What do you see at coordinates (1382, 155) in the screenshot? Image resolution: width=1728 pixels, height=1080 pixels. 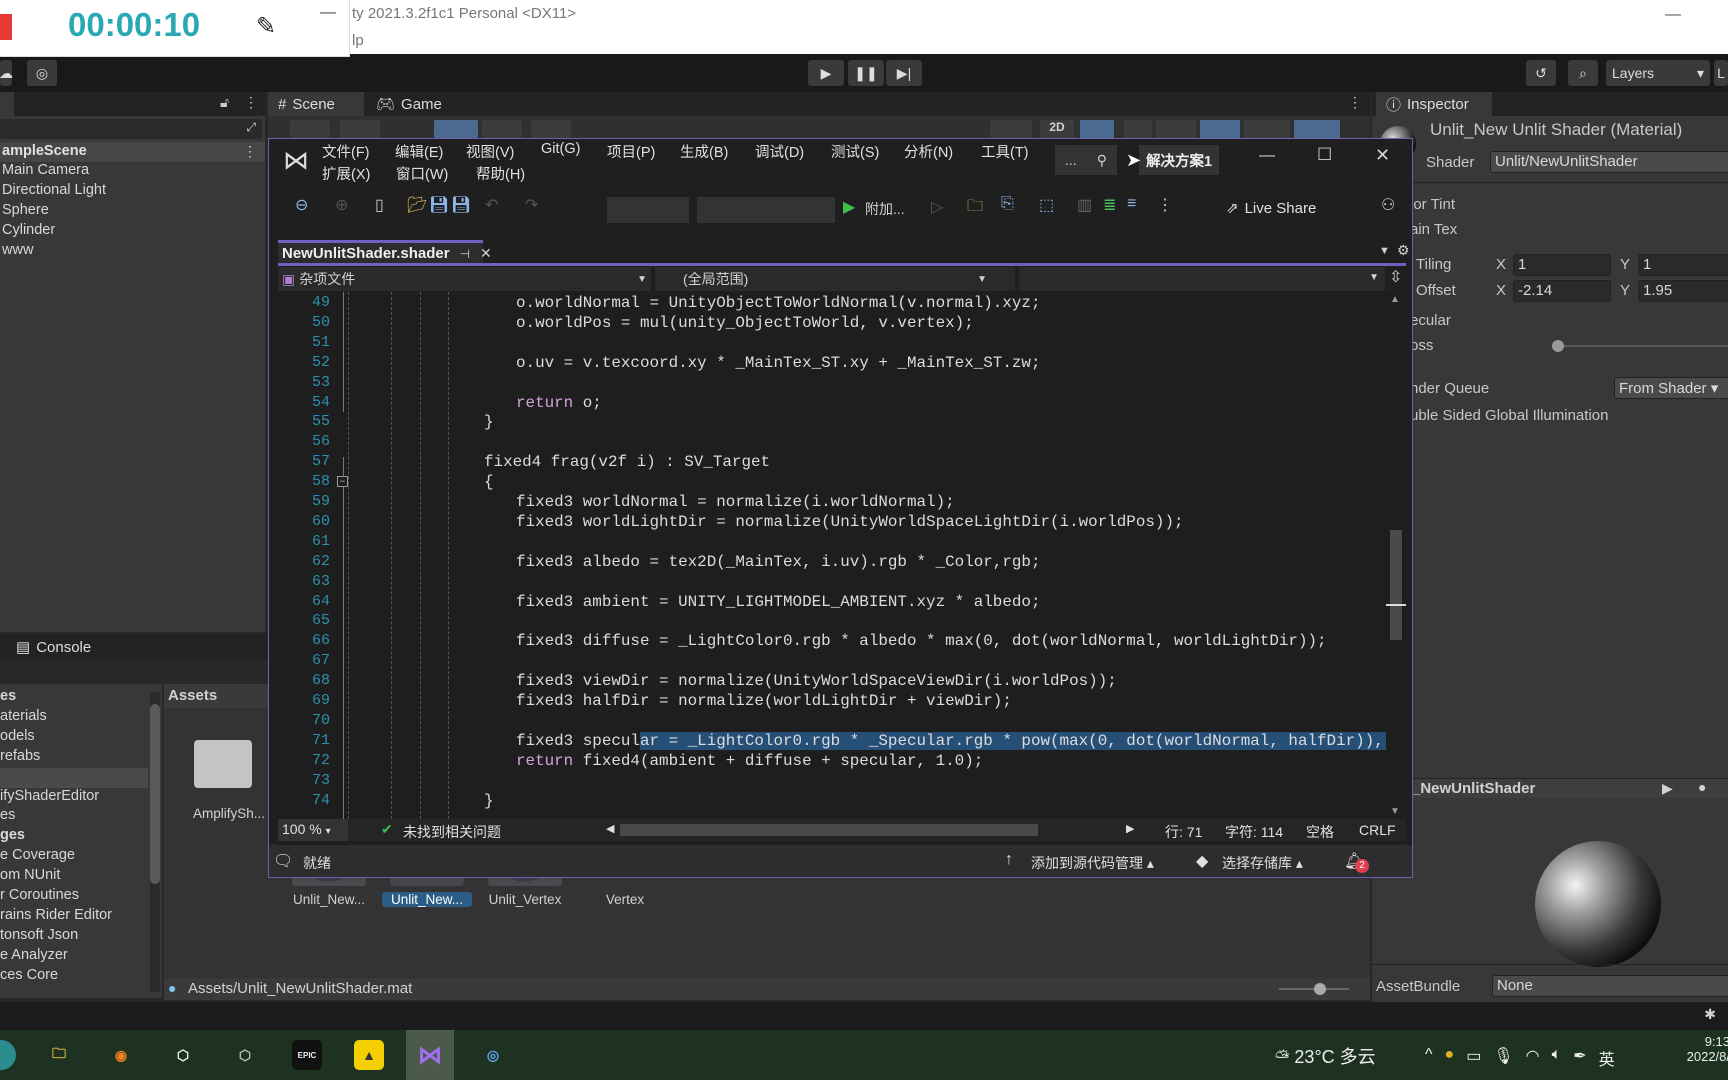 I see `close-button: ✕` at bounding box center [1382, 155].